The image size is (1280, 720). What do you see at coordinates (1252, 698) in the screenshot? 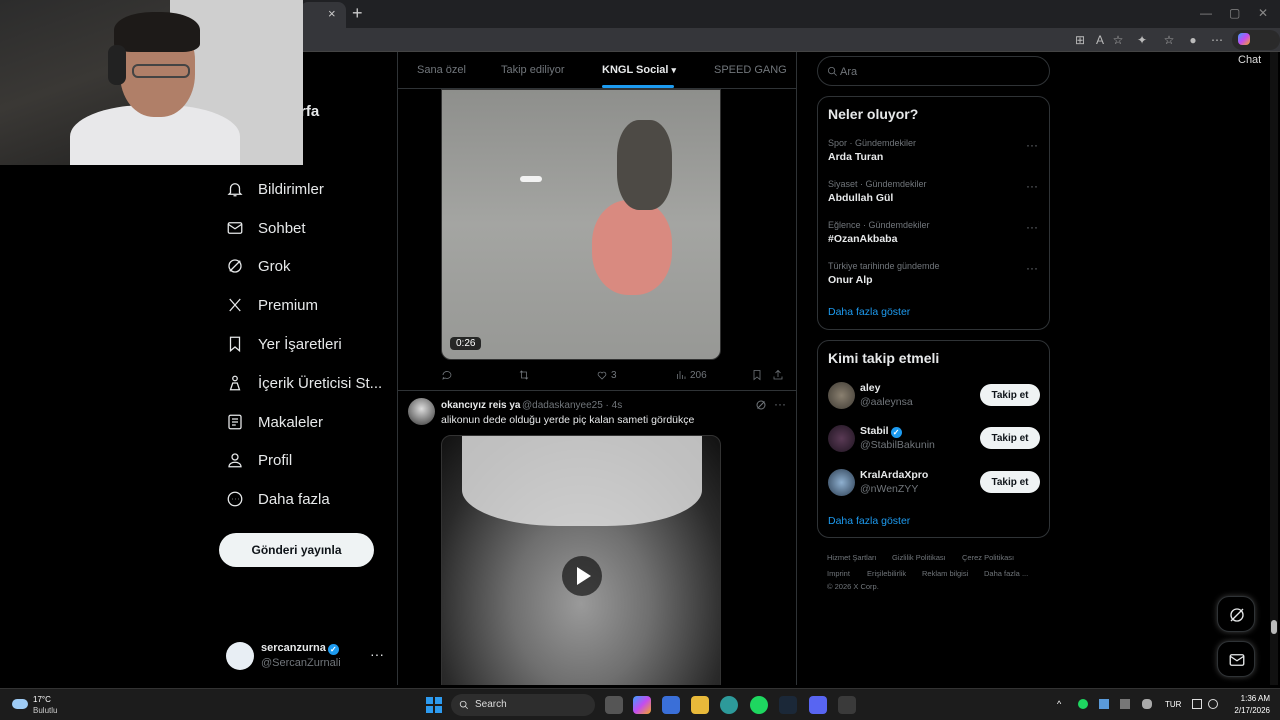
I see `clock-time: 1:36 AM` at bounding box center [1252, 698].